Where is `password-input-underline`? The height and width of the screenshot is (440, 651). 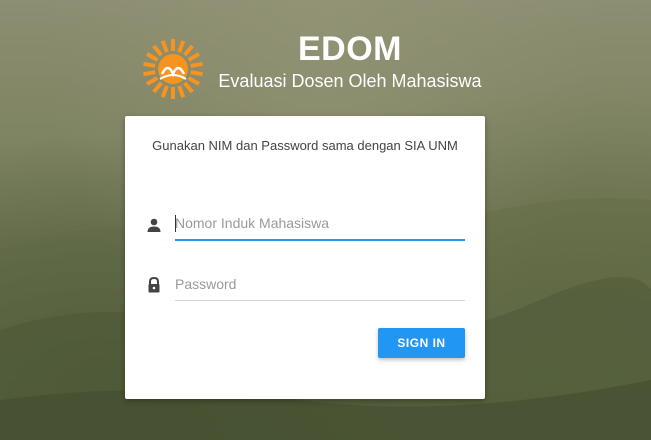
password-input-underline is located at coordinates (320, 300).